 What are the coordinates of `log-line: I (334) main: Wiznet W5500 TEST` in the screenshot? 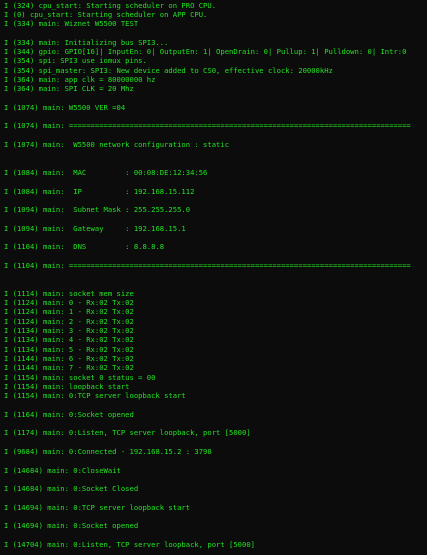 It's located at (71, 24).